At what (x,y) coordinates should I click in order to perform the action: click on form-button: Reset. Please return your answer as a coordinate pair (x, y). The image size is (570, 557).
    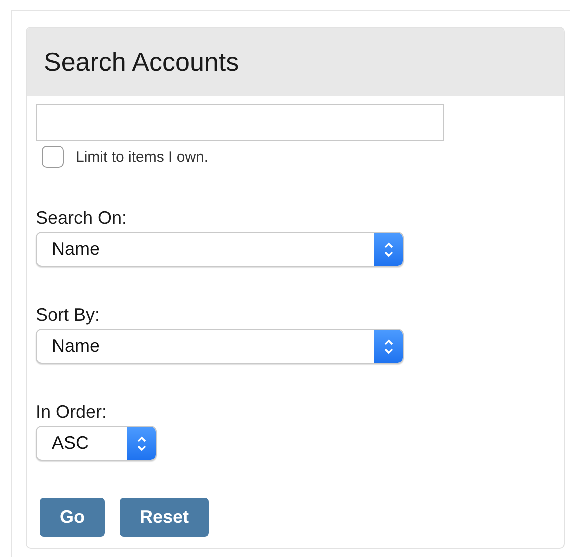
    Looking at the image, I should click on (165, 517).